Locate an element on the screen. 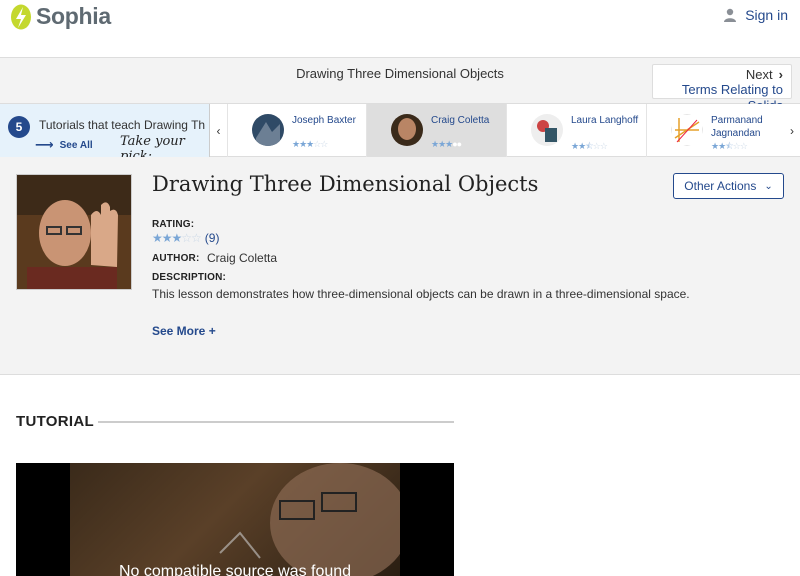  teacher-rating-stars: ★★★☆☆ is located at coordinates (310, 144).